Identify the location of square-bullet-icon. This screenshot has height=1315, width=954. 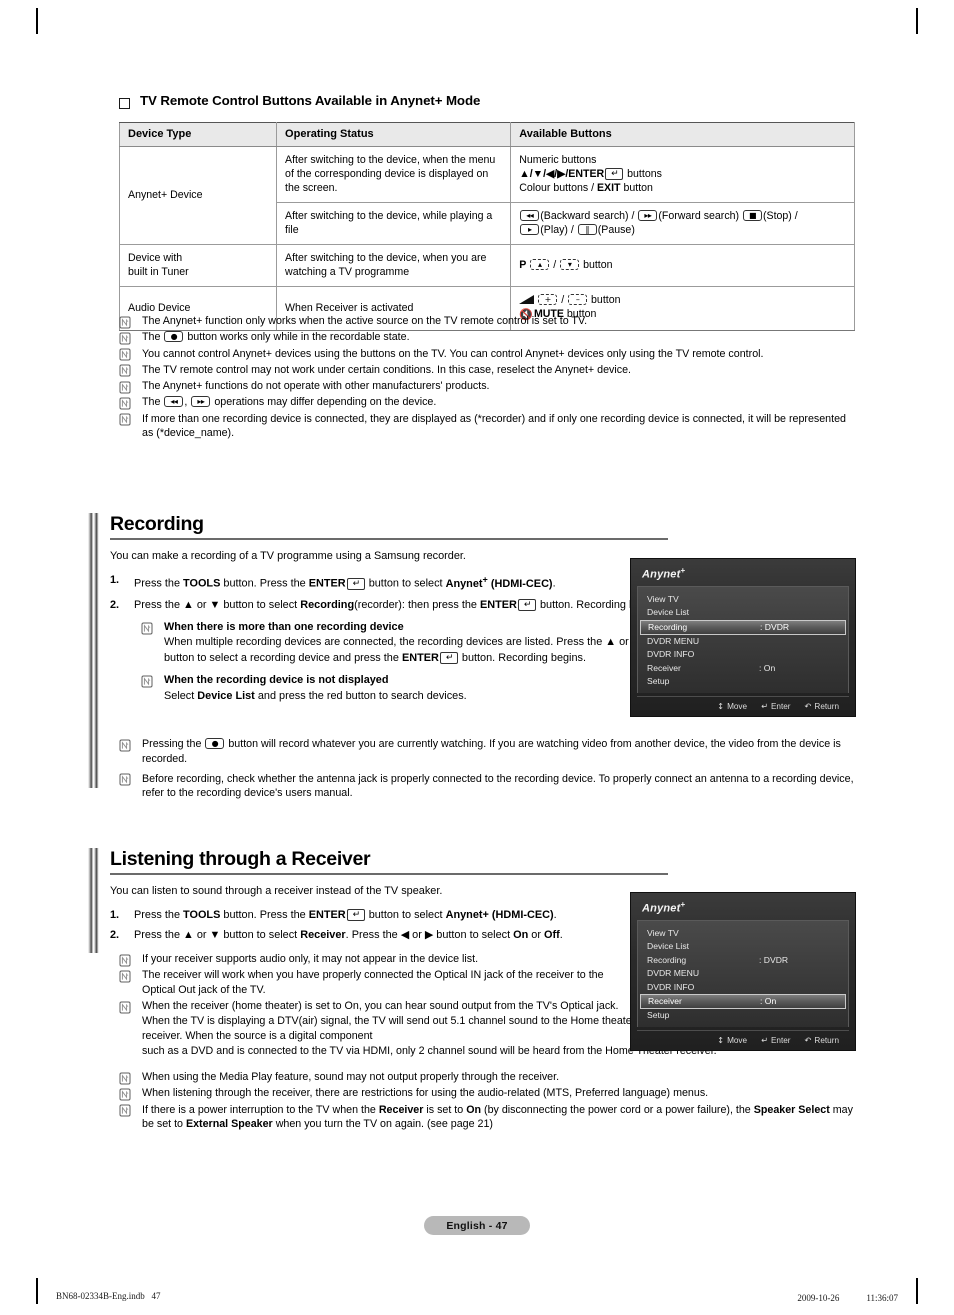
(124, 103).